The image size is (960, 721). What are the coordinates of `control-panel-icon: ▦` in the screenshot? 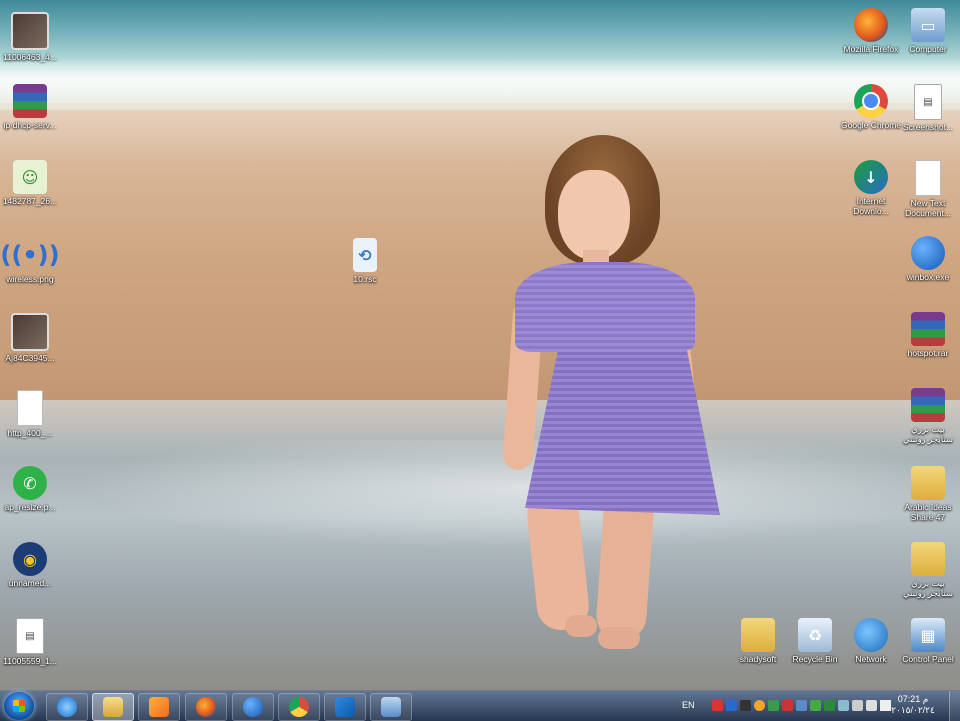 It's located at (928, 635).